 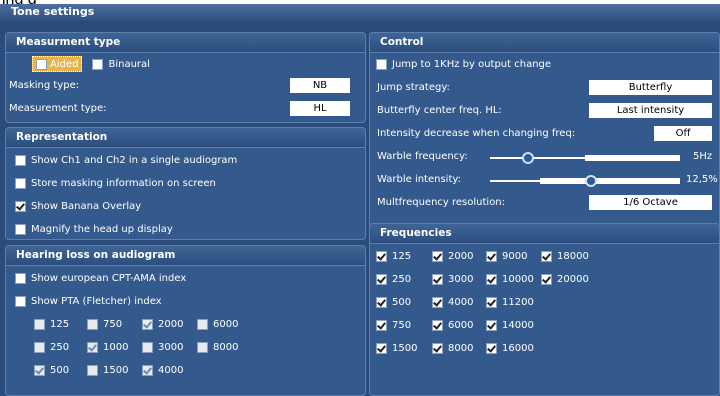 I want to click on representation-option-2-label: Store masking information on screen, so click(x=123, y=183).